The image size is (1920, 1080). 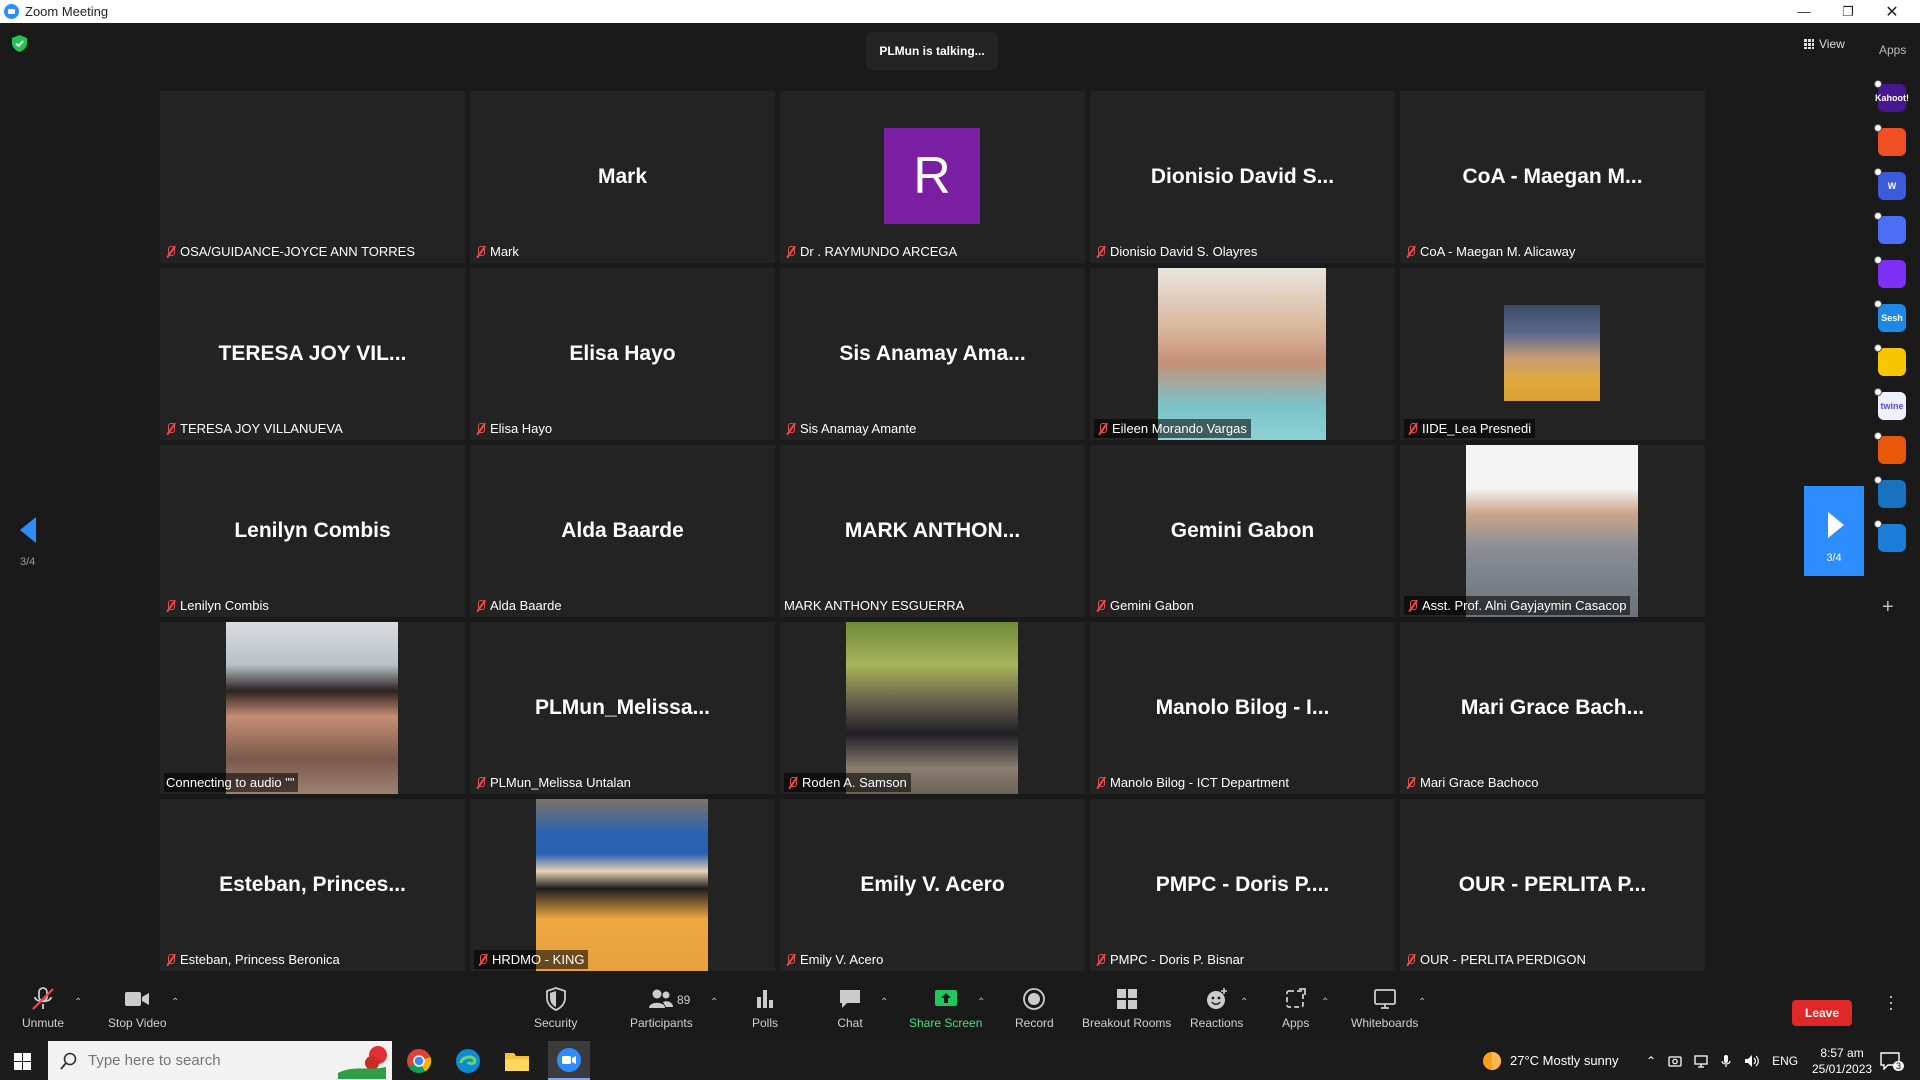 I want to click on participant-tile: Emily V. Acero Emily V. Acero, so click(x=932, y=885).